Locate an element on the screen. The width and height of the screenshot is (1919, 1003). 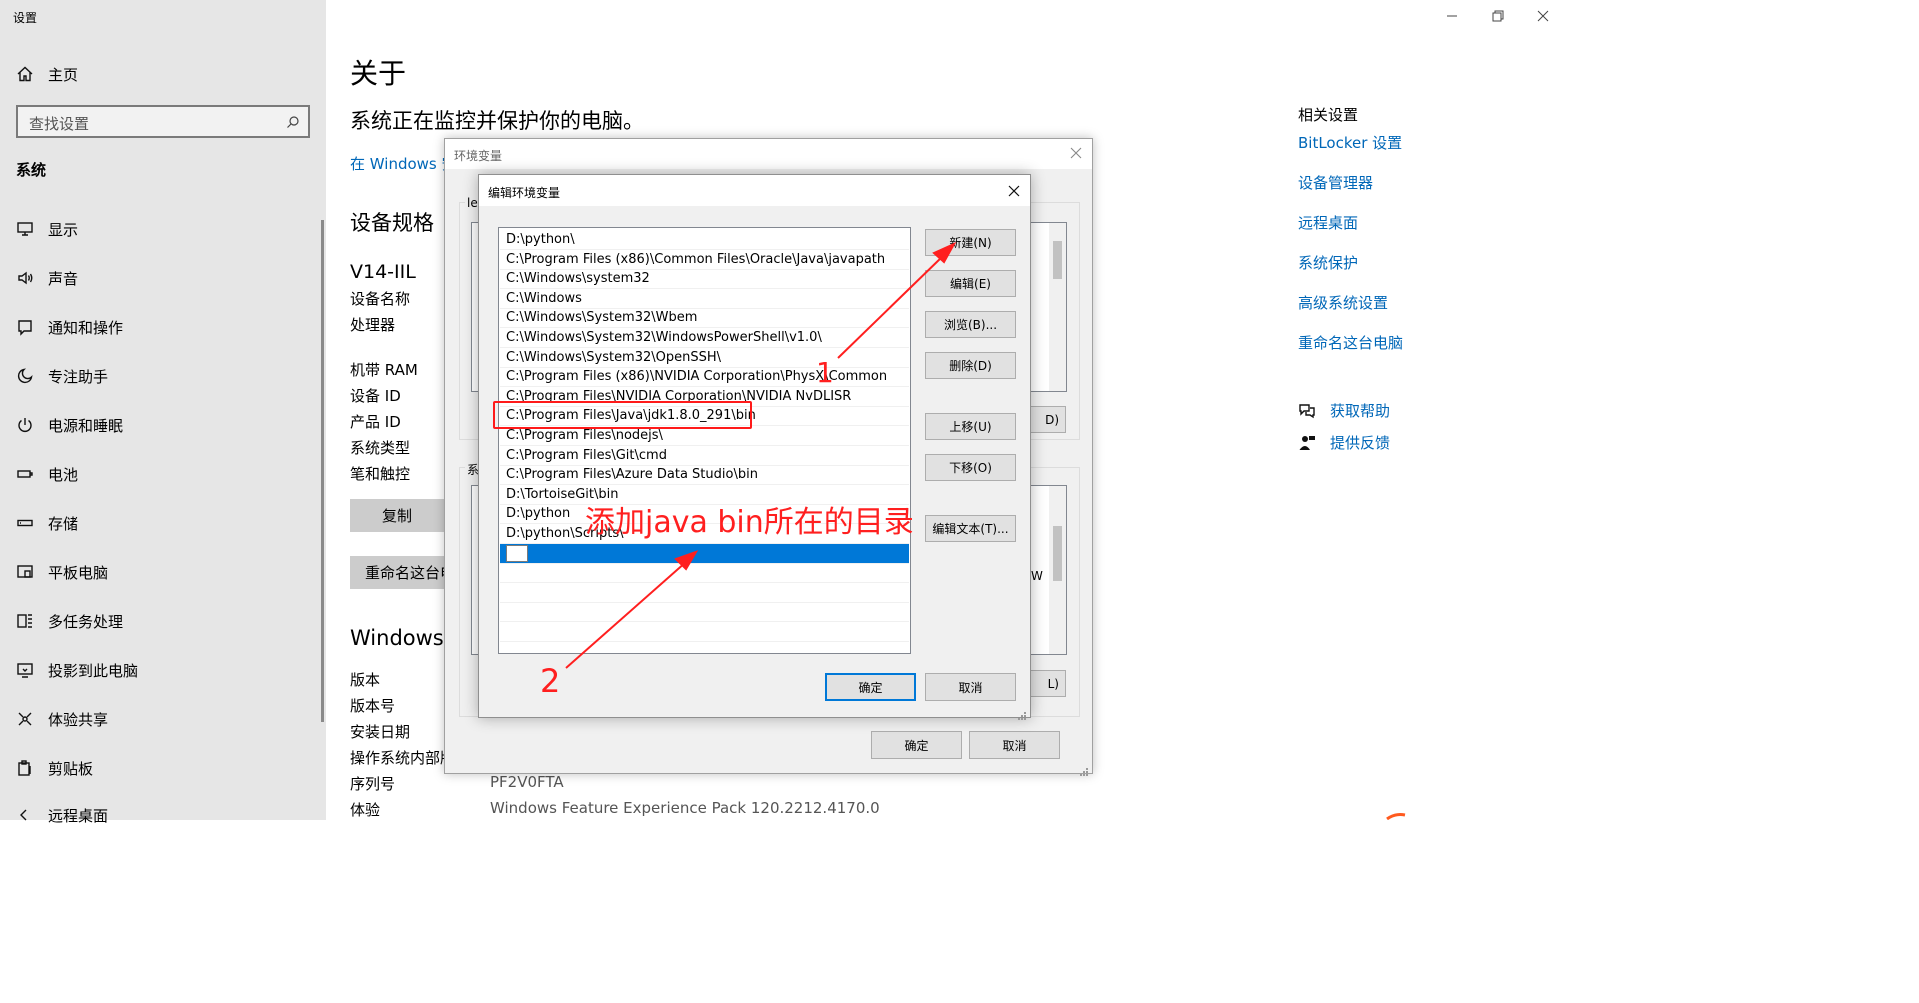
moon-icon is located at coordinates (24, 376).